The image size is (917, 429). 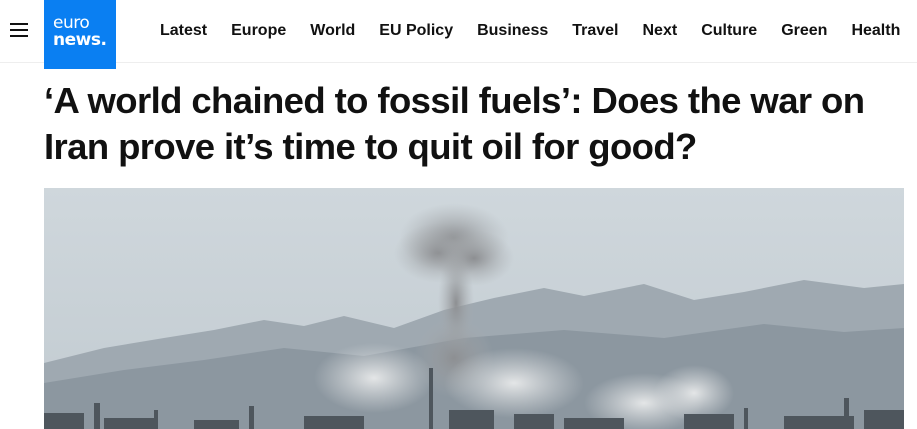 I want to click on nav-item-travel: Travel, so click(x=595, y=31).